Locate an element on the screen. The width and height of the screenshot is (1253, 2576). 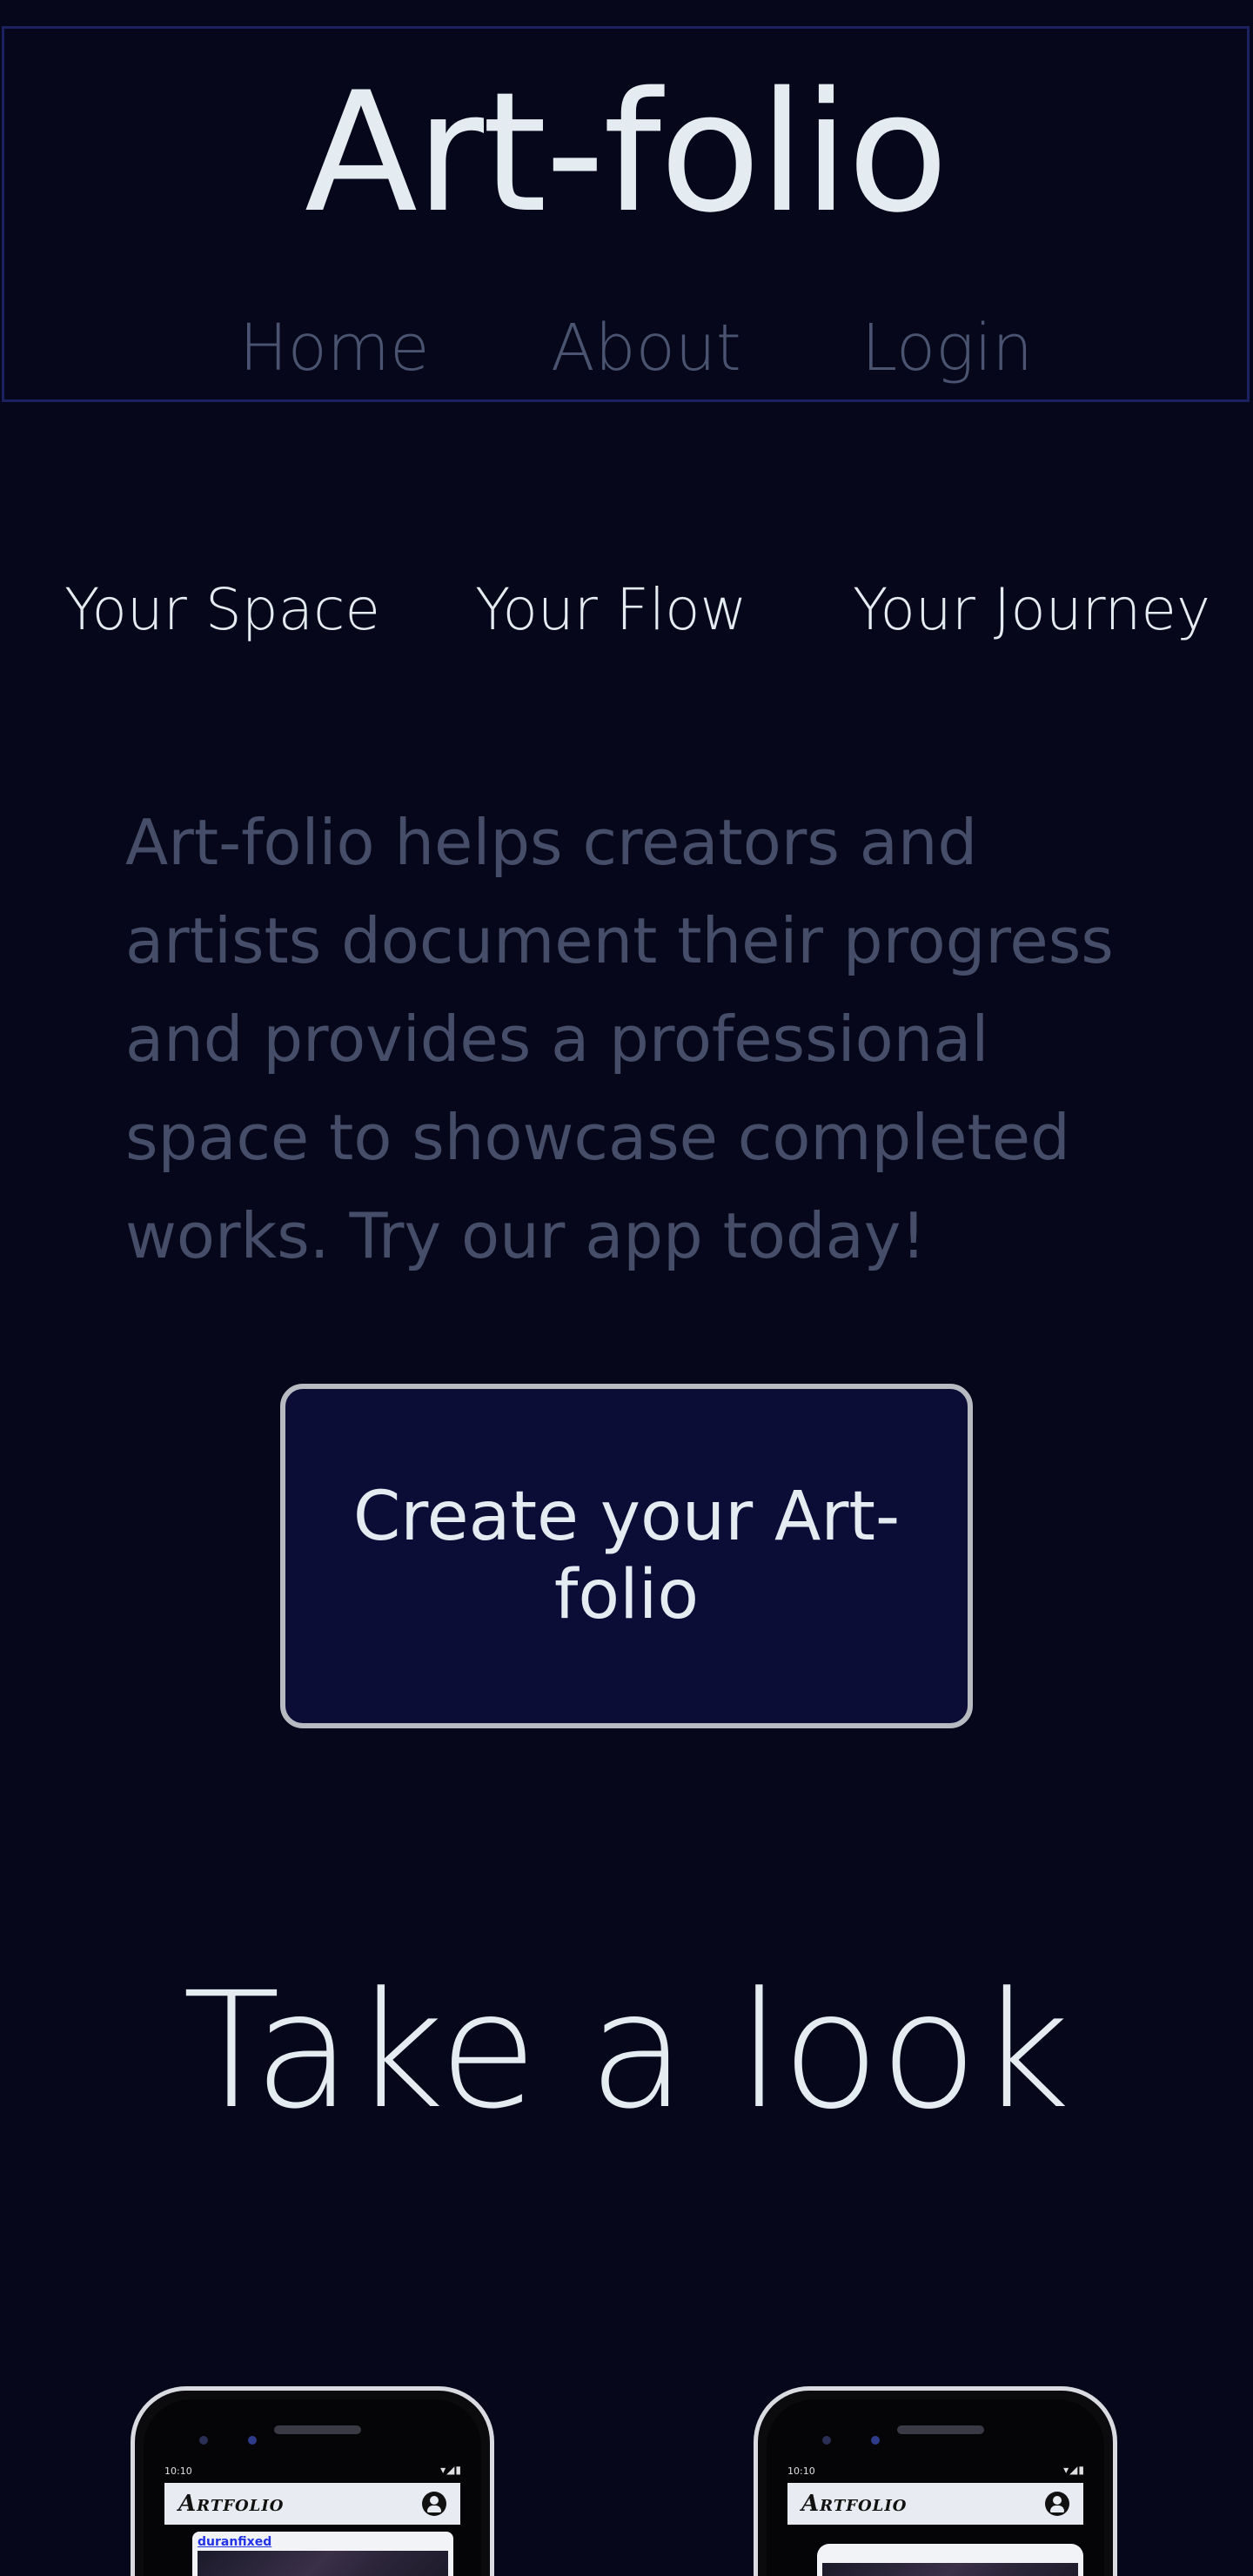
tagline-your-space: Your Space is located at coordinates (222, 609).